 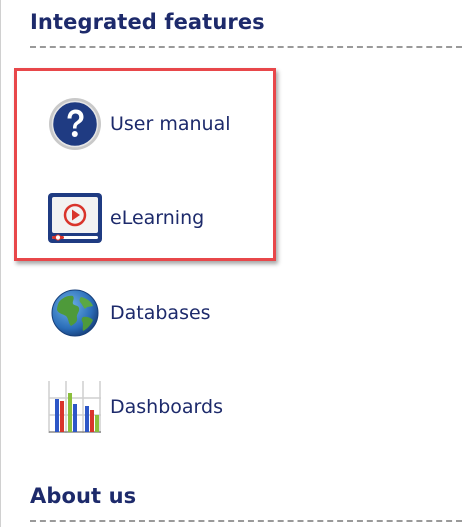 What do you see at coordinates (75, 407) in the screenshot?
I see `bar-chart-icon` at bounding box center [75, 407].